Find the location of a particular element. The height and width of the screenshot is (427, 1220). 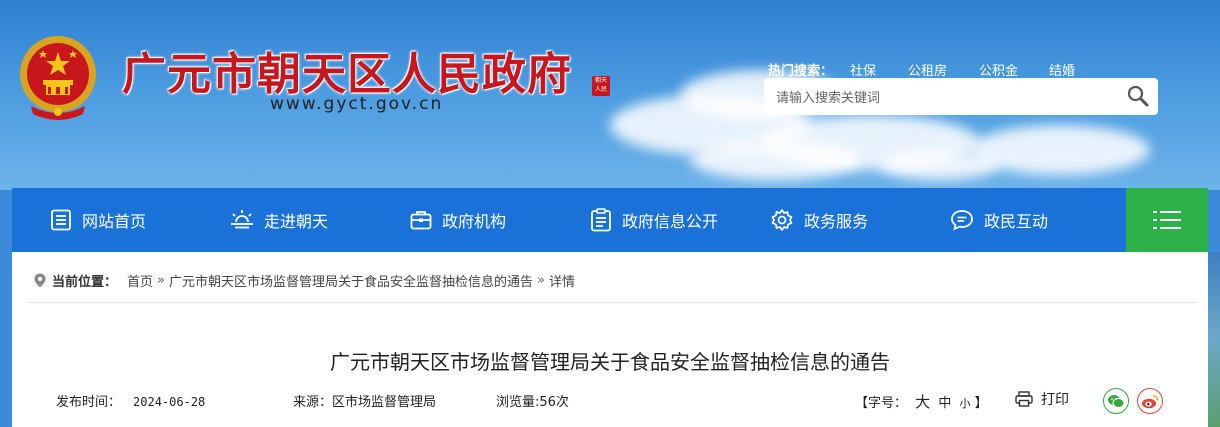

hot-search: 热门搜索： 社保 公租房 公积金 结婚 is located at coordinates (921, 69).